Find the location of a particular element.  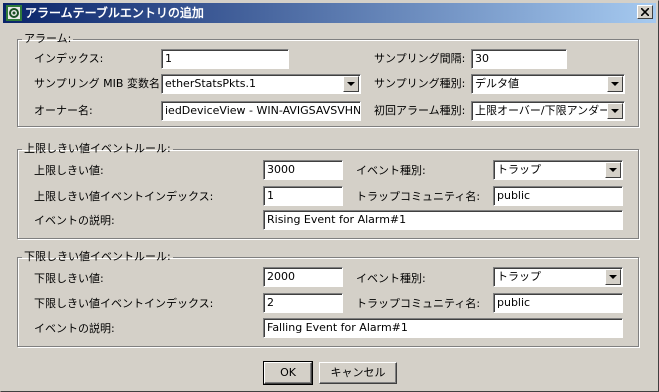

rising-threshold-label: 上限しきい値: is located at coordinates (69, 170).